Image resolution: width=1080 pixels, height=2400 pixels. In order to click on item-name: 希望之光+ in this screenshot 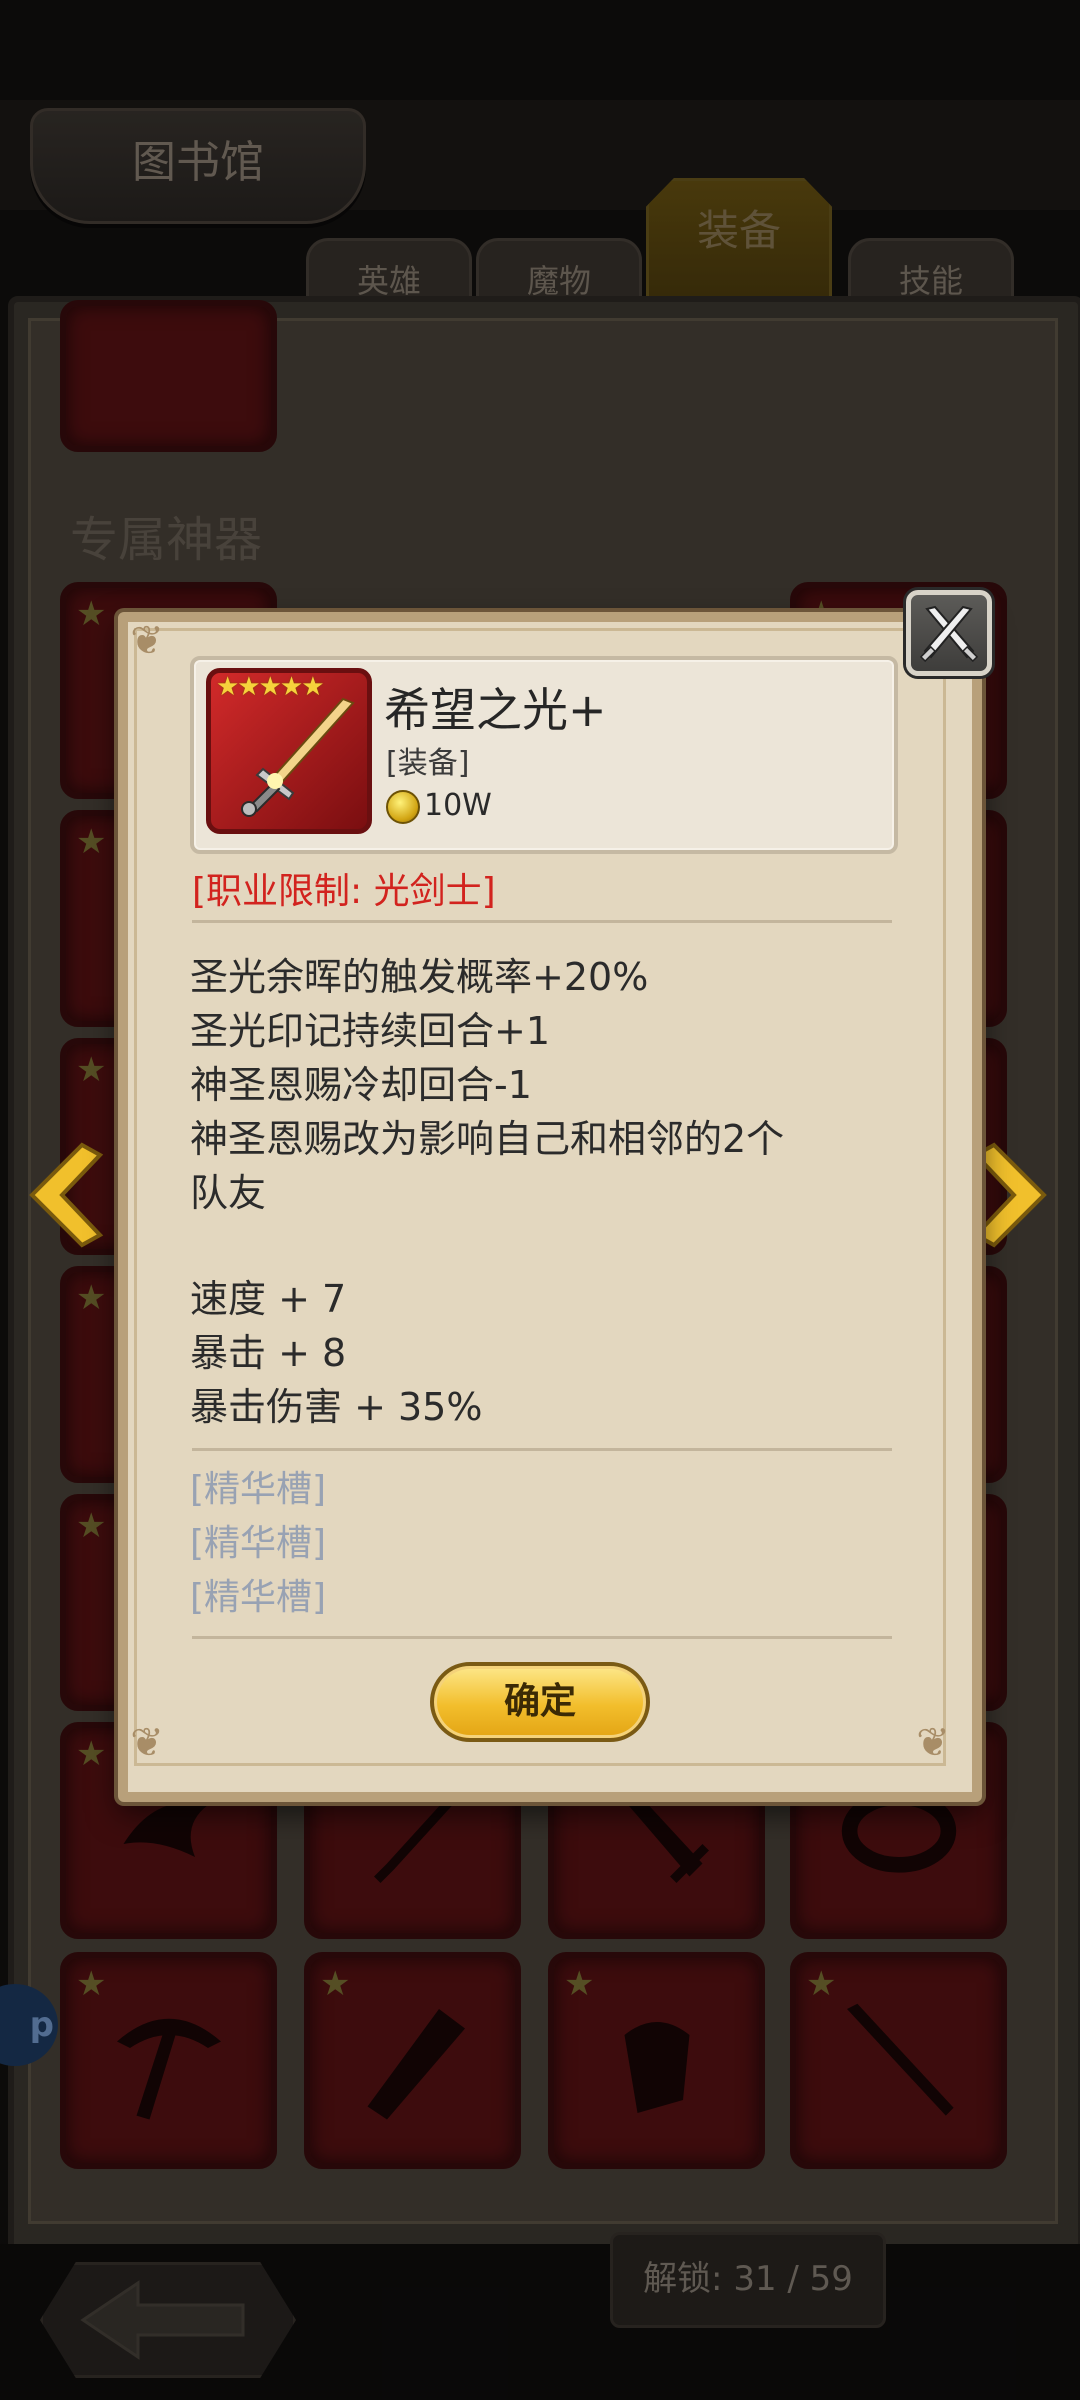, I will do `click(495, 710)`.